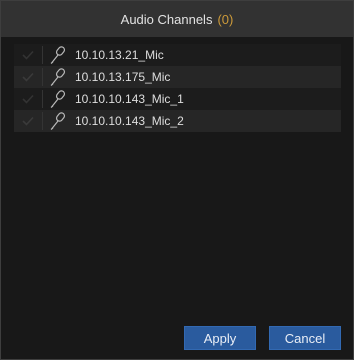 Image resolution: width=354 pixels, height=360 pixels. Describe the element at coordinates (123, 77) in the screenshot. I see `channel-label: 10.10.13.175_Mic` at that location.